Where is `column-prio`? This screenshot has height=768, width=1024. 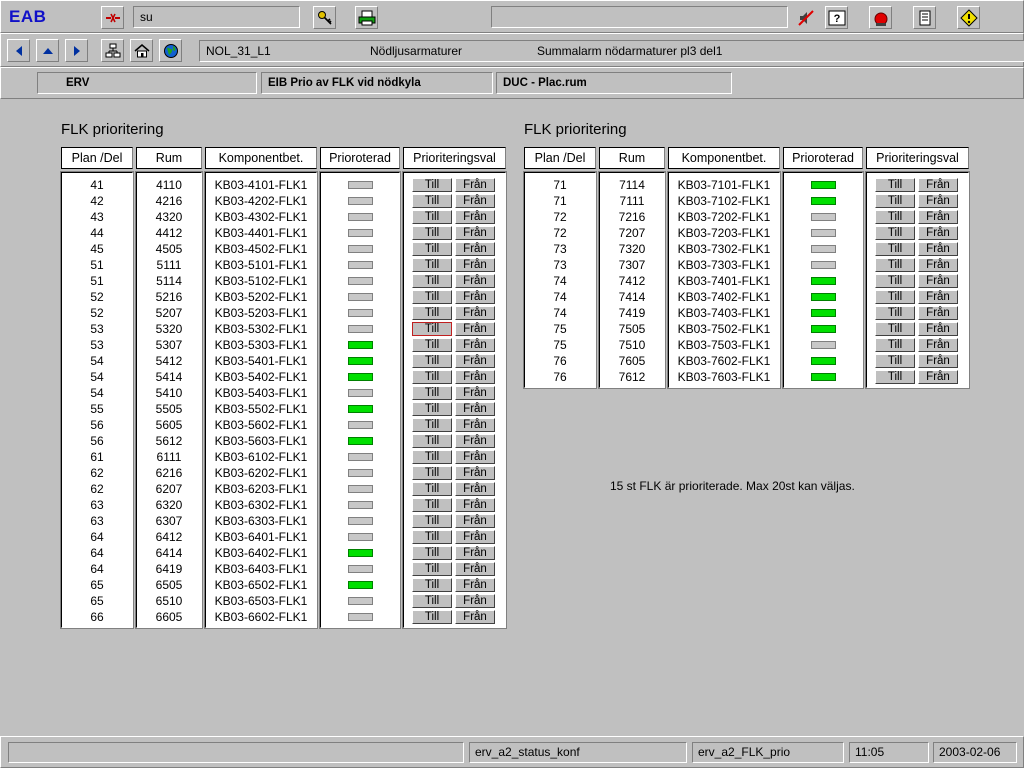 column-prio is located at coordinates (823, 280).